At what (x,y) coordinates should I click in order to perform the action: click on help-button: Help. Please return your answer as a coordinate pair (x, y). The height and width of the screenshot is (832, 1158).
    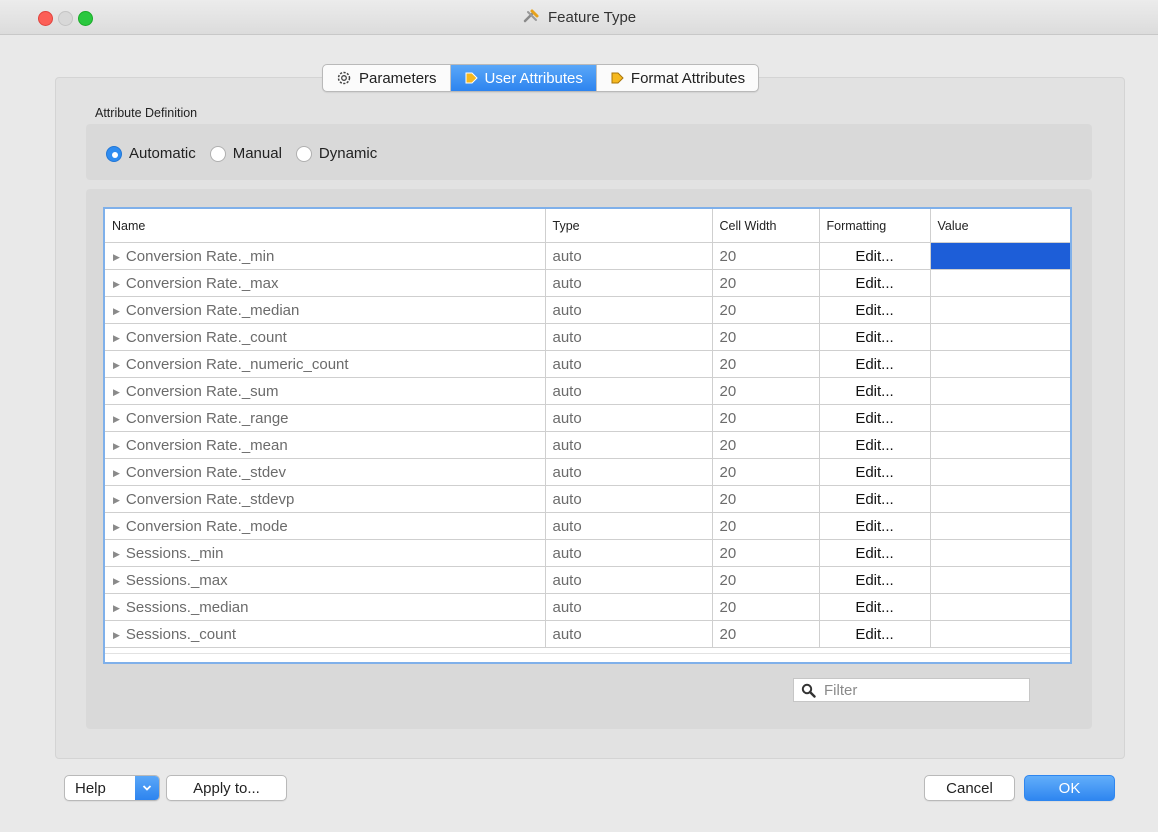
    Looking at the image, I should click on (112, 788).